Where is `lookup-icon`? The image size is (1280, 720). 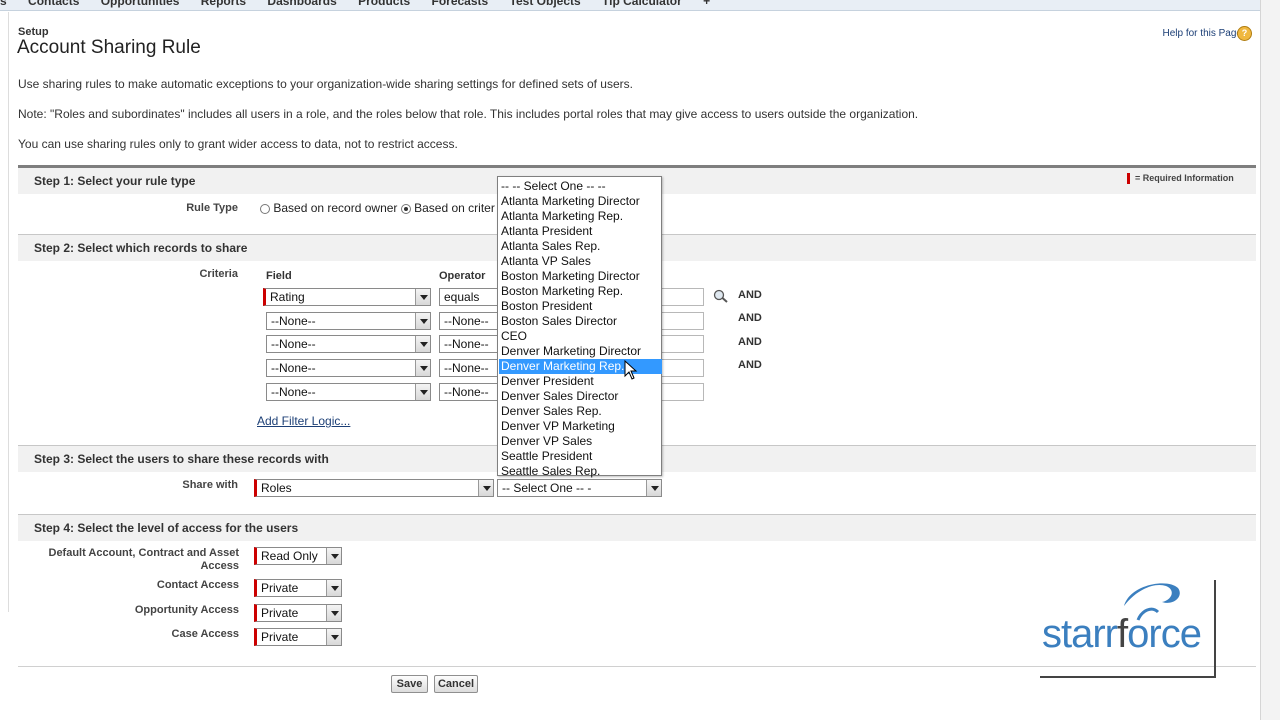
lookup-icon is located at coordinates (722, 296).